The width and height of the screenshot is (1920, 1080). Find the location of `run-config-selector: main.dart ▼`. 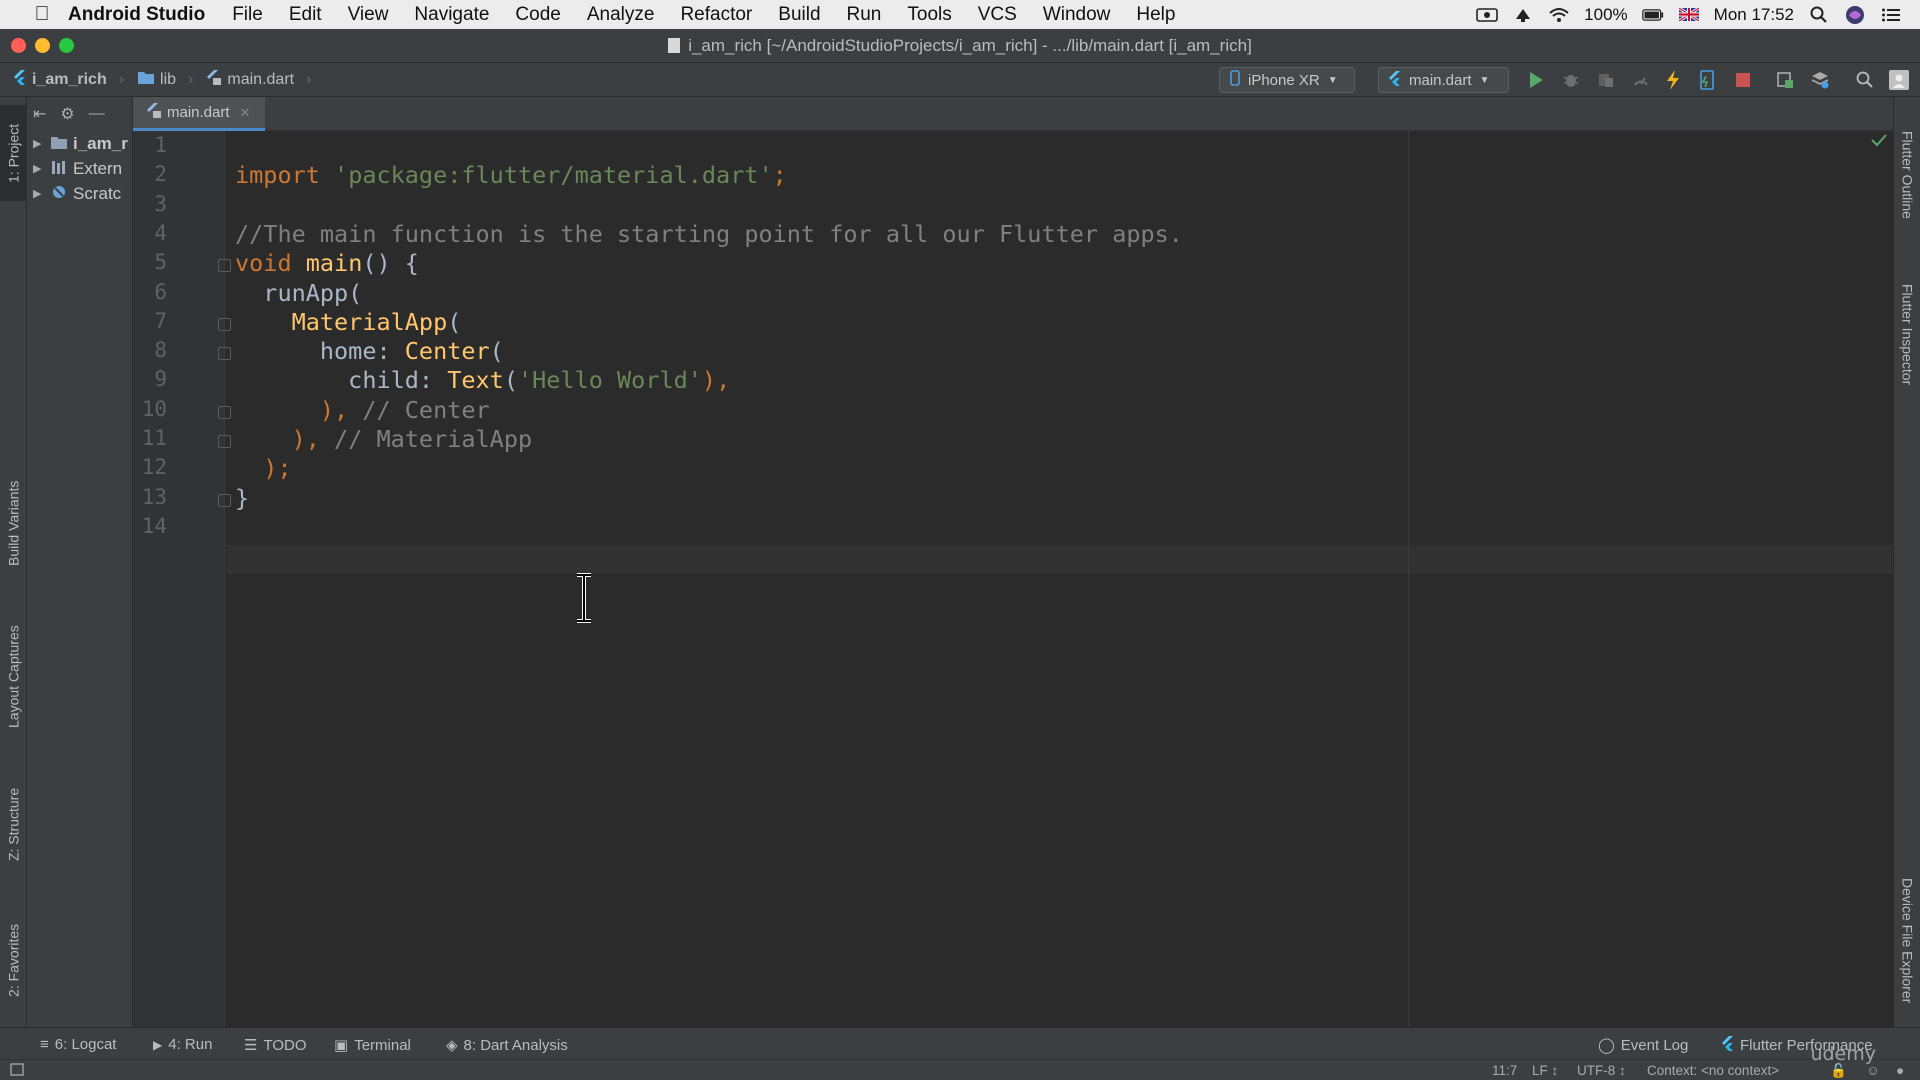

run-config-selector: main.dart ▼ is located at coordinates (1443, 80).